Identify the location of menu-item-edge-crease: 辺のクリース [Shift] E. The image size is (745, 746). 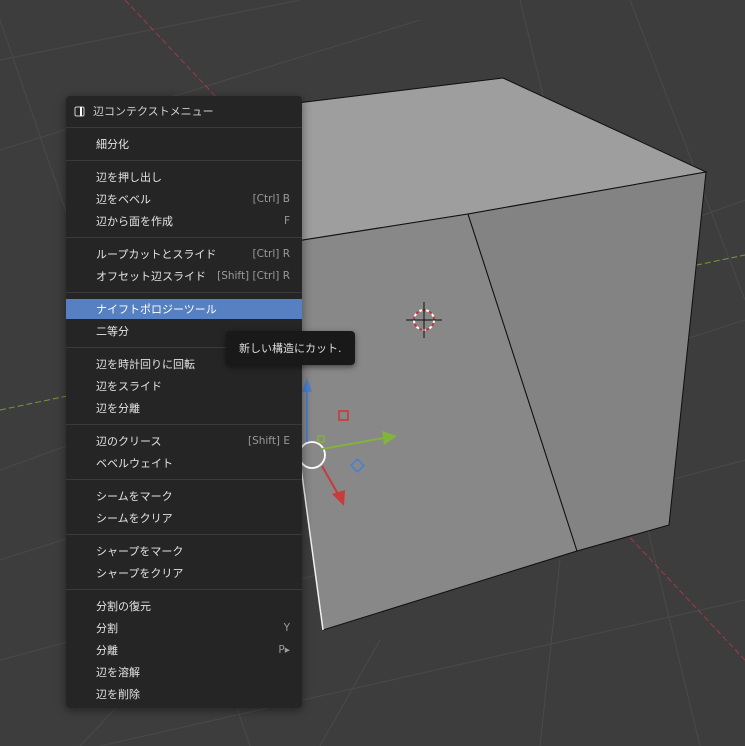
(184, 441).